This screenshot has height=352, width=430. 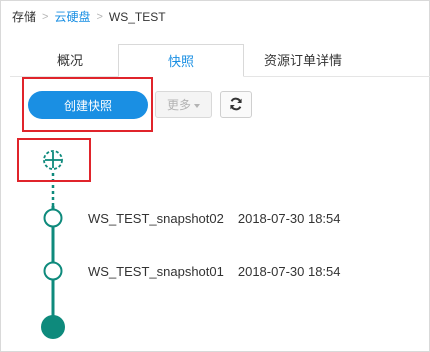 What do you see at coordinates (156, 271) in the screenshot?
I see `snapshot-name: WS_TEST_snapshot01` at bounding box center [156, 271].